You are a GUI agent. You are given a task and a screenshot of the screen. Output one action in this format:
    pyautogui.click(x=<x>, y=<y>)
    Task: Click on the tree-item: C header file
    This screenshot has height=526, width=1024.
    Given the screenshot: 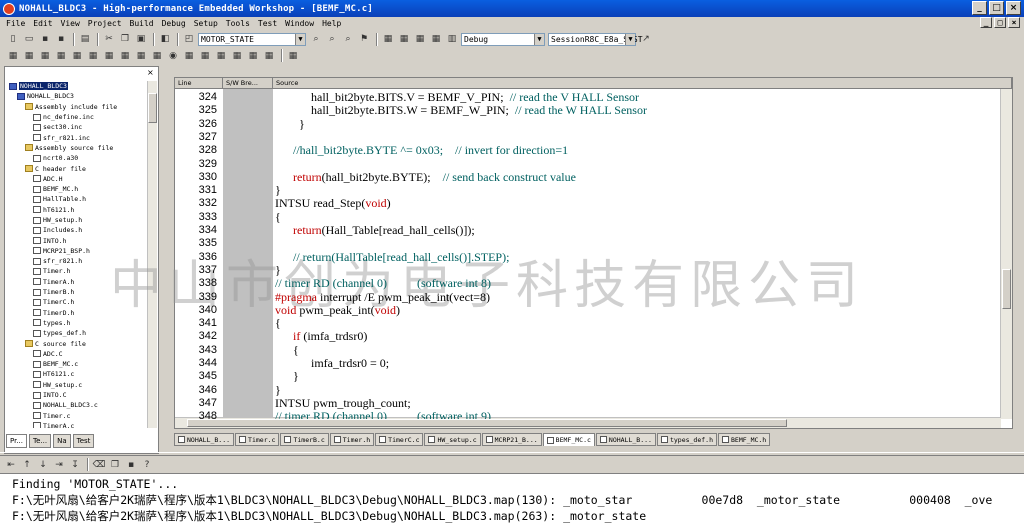 What is the action you would take?
    pyautogui.click(x=78, y=168)
    